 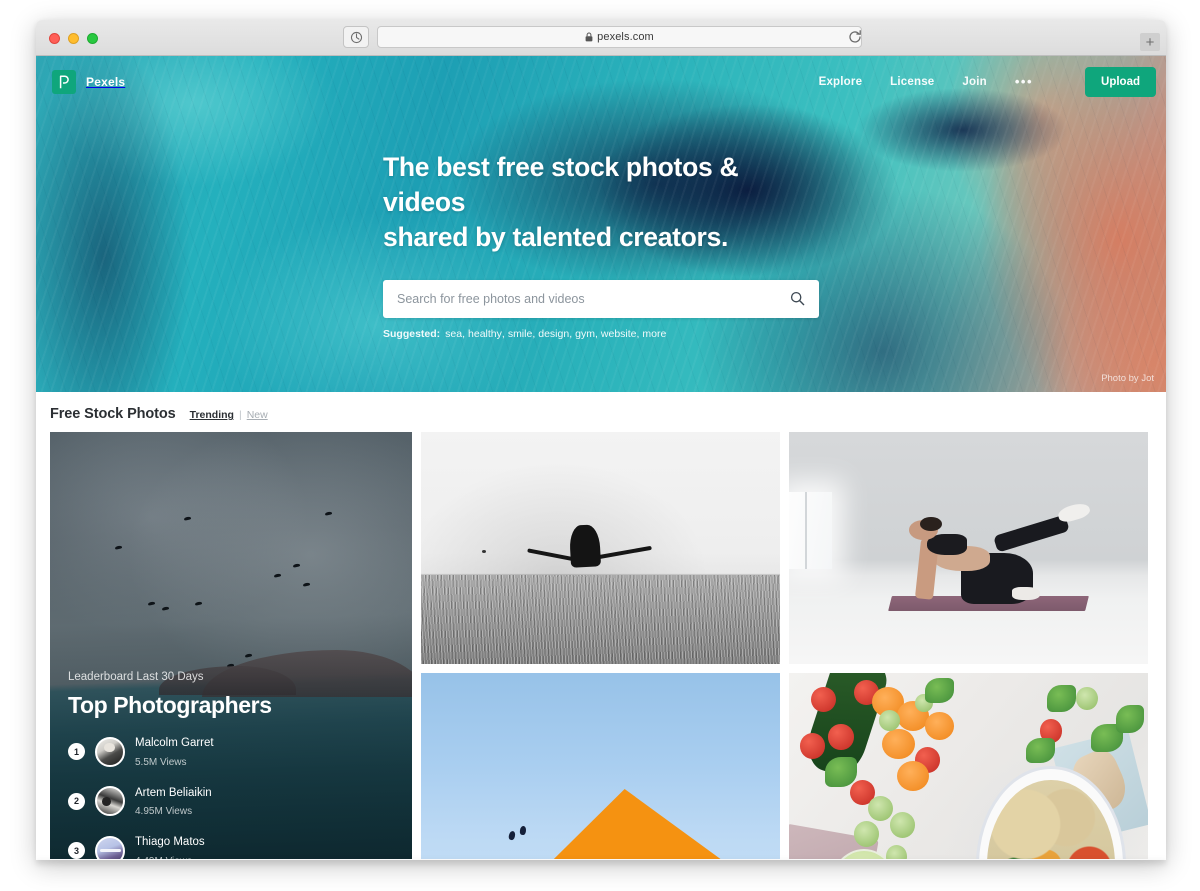 I want to click on leaderboard-row: 2 Artem Beliaikin 4.95M Views, so click(x=231, y=801).